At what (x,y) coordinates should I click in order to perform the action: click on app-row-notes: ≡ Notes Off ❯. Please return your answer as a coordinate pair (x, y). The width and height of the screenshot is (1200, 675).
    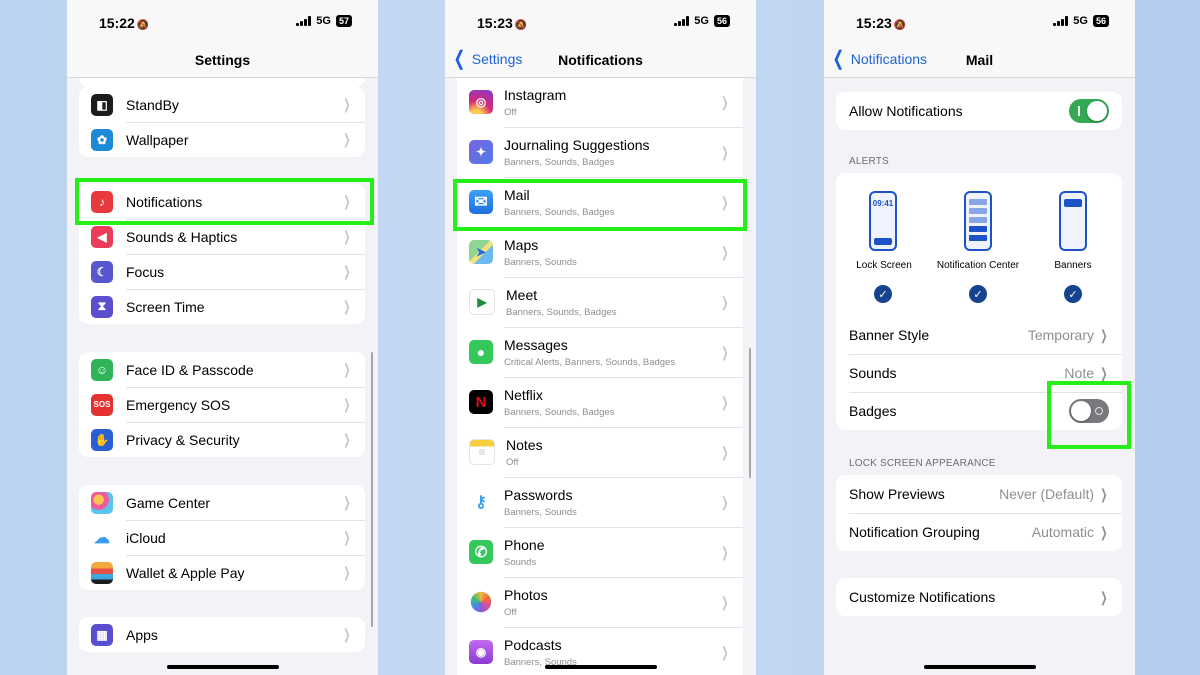
    Looking at the image, I should click on (600, 452).